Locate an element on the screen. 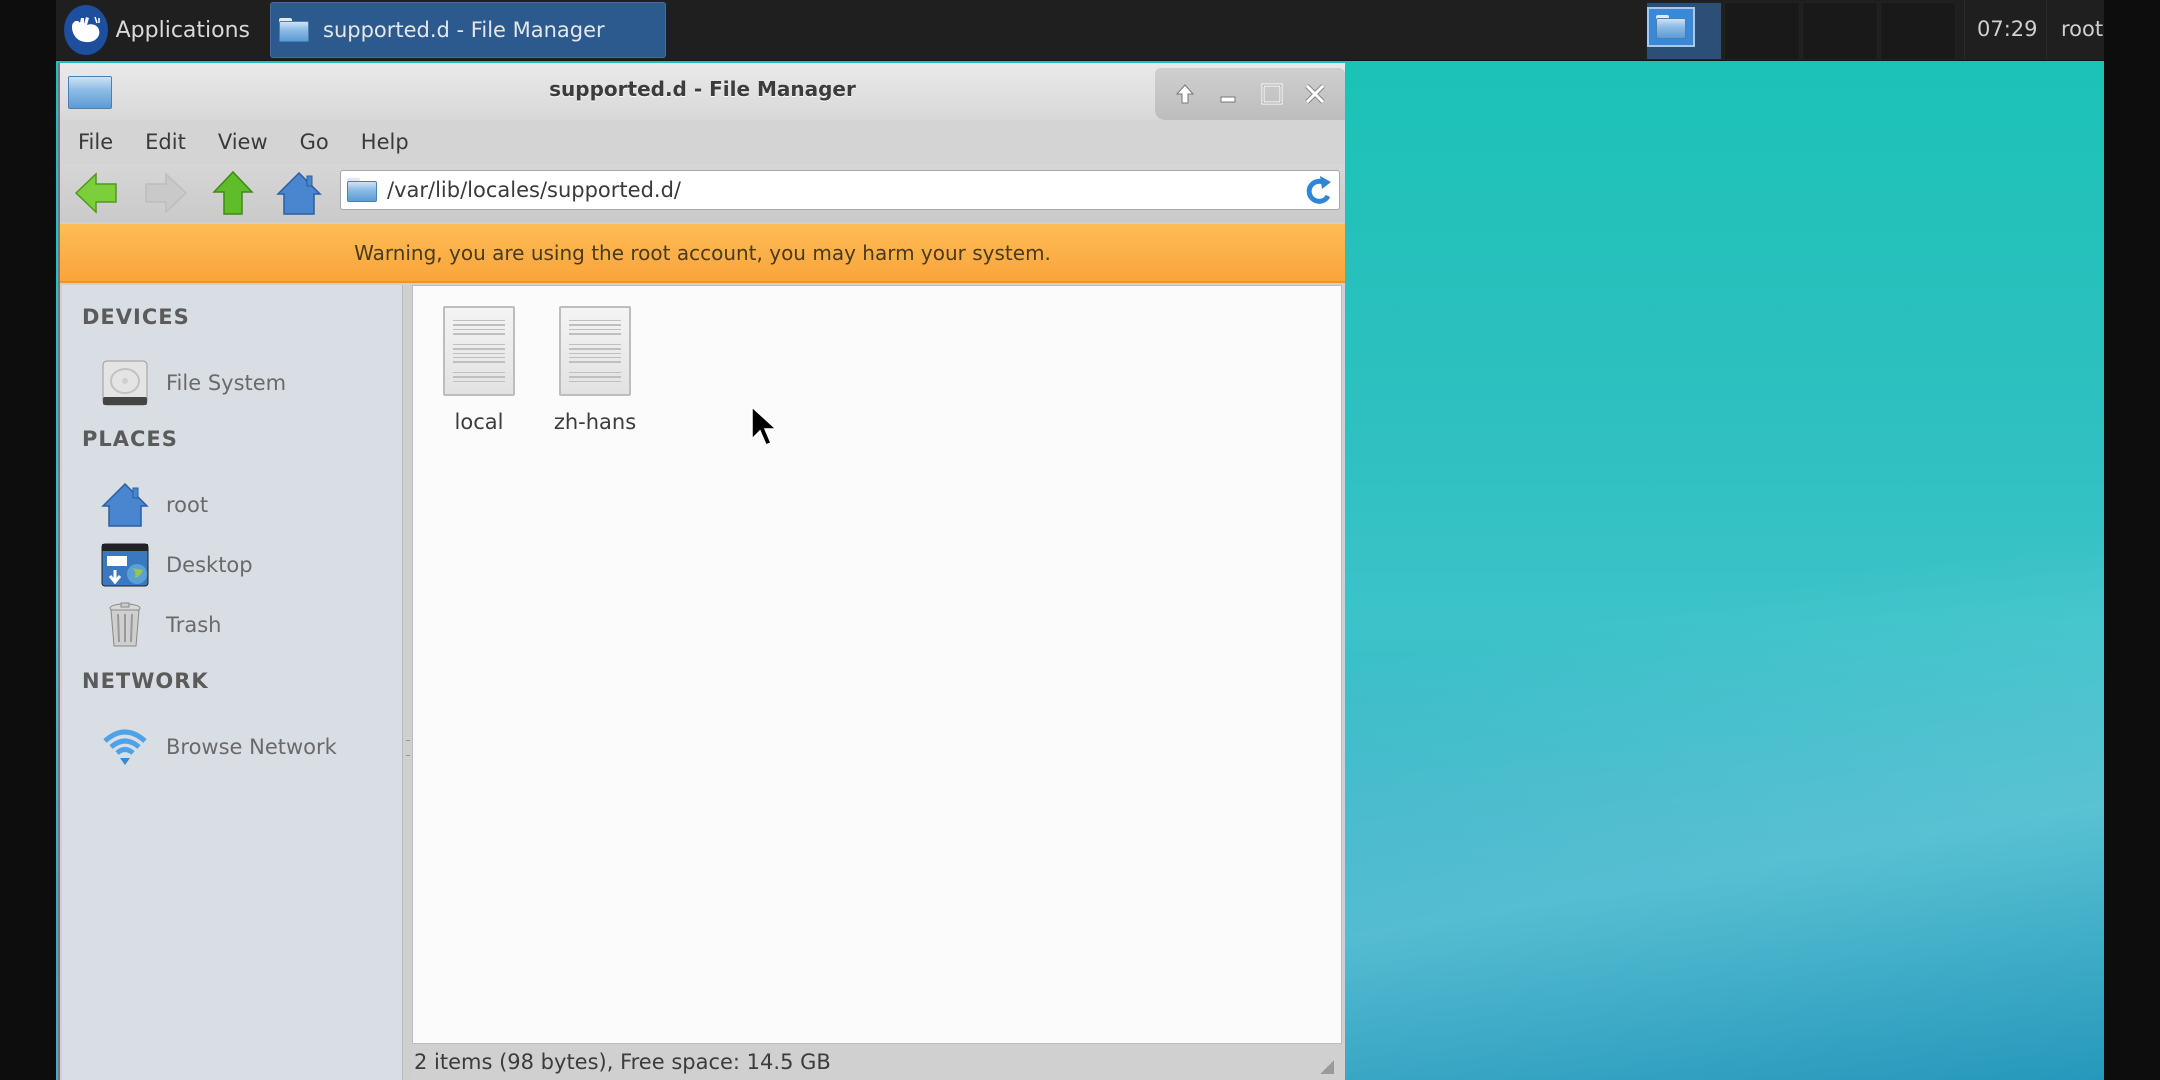 The image size is (2160, 1080). file-name: local is located at coordinates (479, 422).